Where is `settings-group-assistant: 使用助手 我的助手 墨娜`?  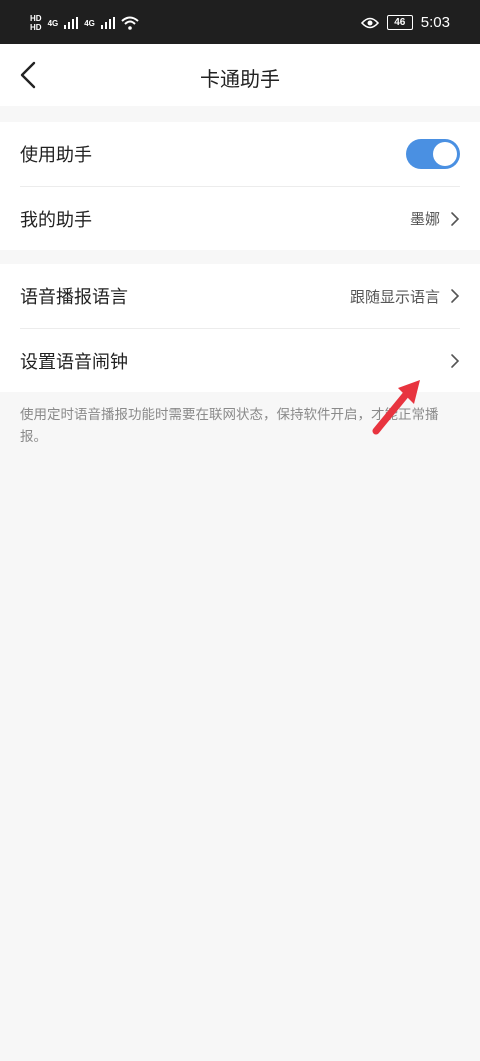 settings-group-assistant: 使用助手 我的助手 墨娜 is located at coordinates (240, 186).